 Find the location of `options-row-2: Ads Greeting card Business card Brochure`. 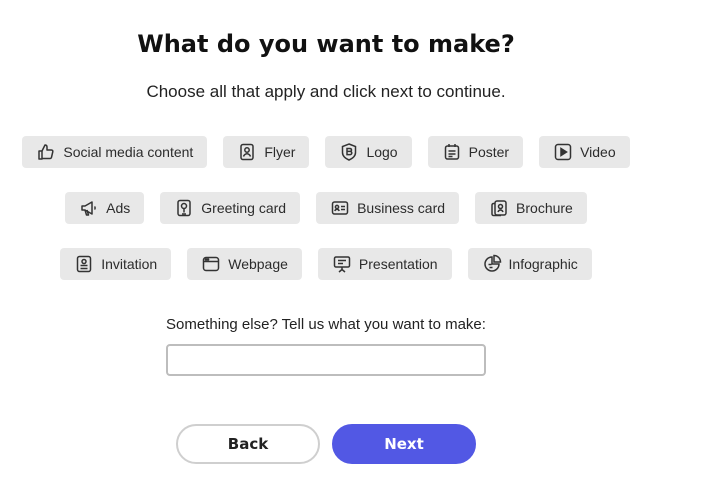

options-row-2: Ads Greeting card Business card Brochure is located at coordinates (326, 208).